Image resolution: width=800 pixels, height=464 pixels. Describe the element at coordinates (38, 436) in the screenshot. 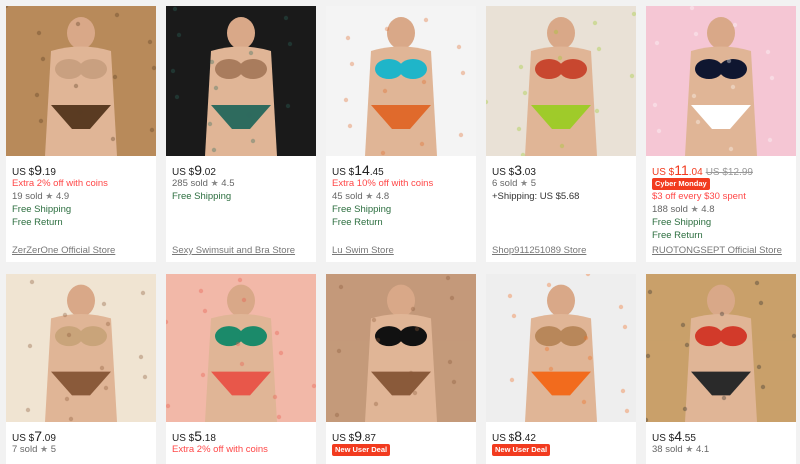

I see `price-integer: 7` at that location.